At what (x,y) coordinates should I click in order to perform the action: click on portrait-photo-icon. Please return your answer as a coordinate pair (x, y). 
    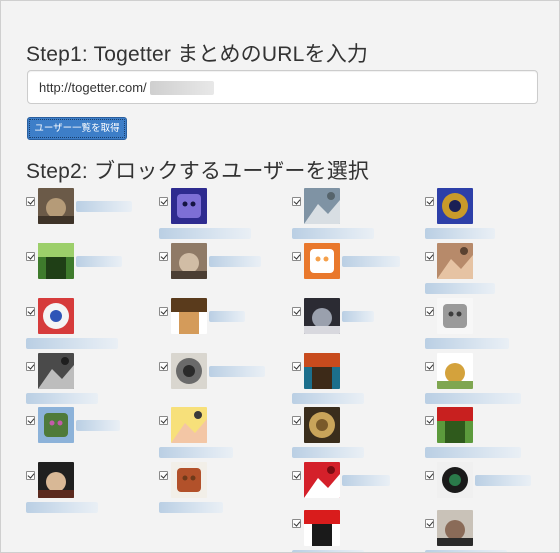
    Looking at the image, I should click on (455, 528).